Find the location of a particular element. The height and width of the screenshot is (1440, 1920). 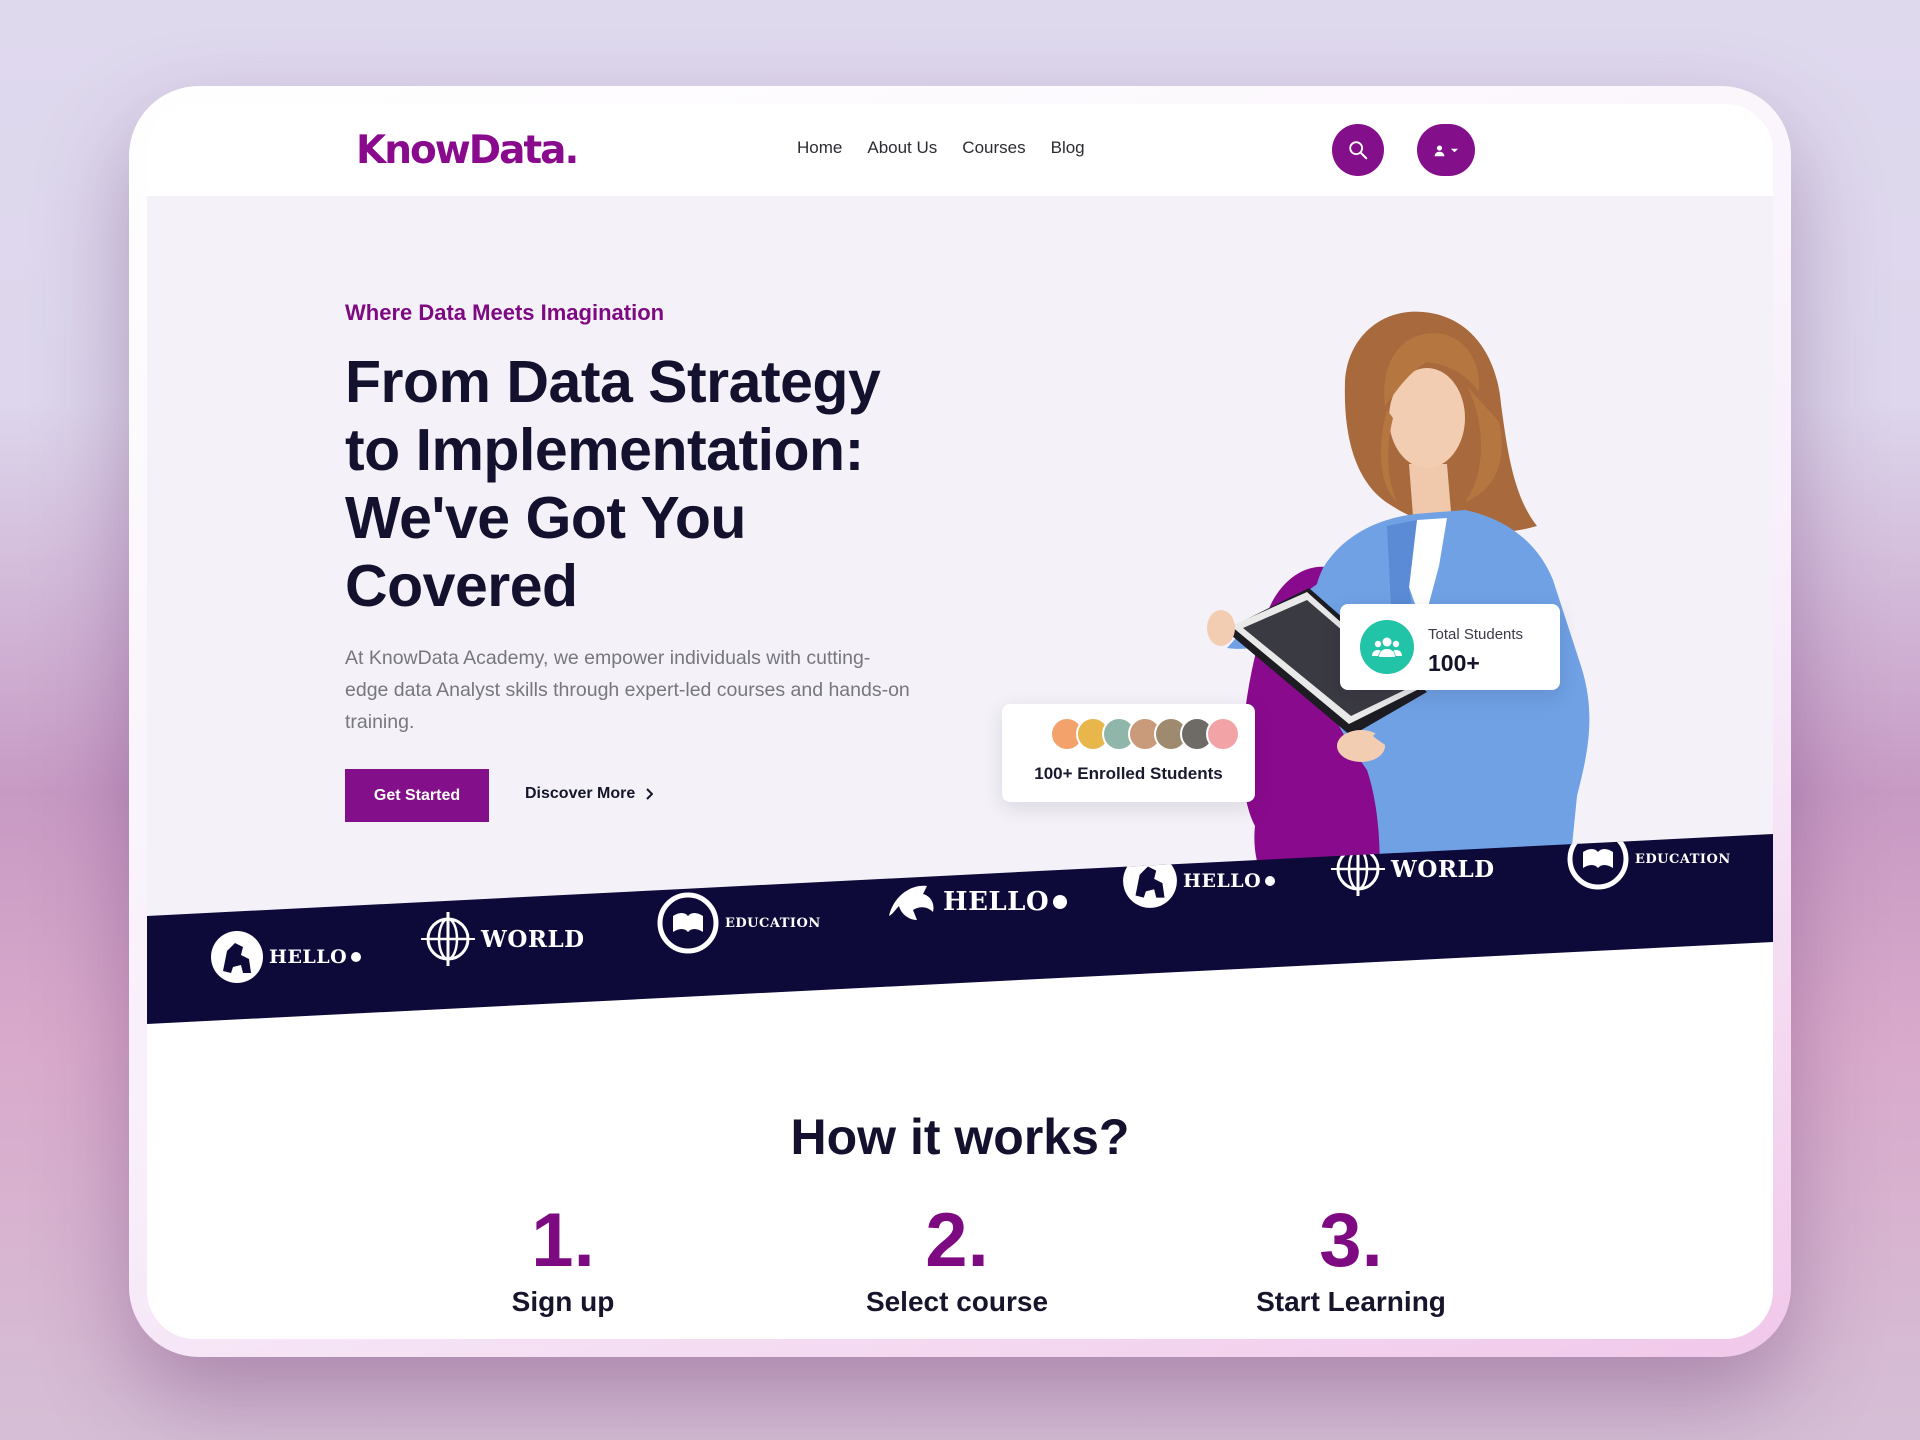

dolphin-logo-icon is located at coordinates (911, 902).